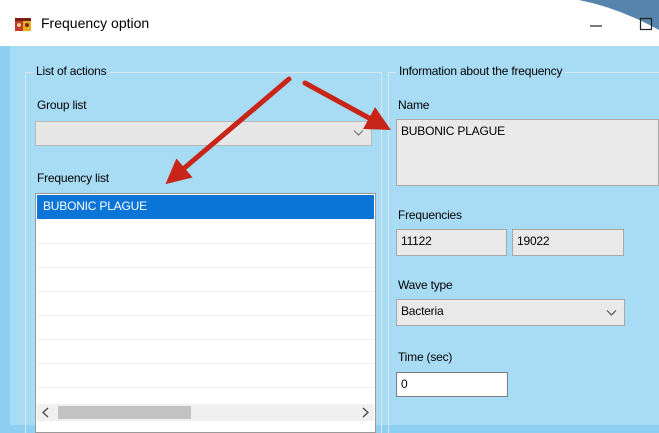  Describe the element at coordinates (205, 412) in the screenshot. I see `horizontal-scrollbar` at that location.